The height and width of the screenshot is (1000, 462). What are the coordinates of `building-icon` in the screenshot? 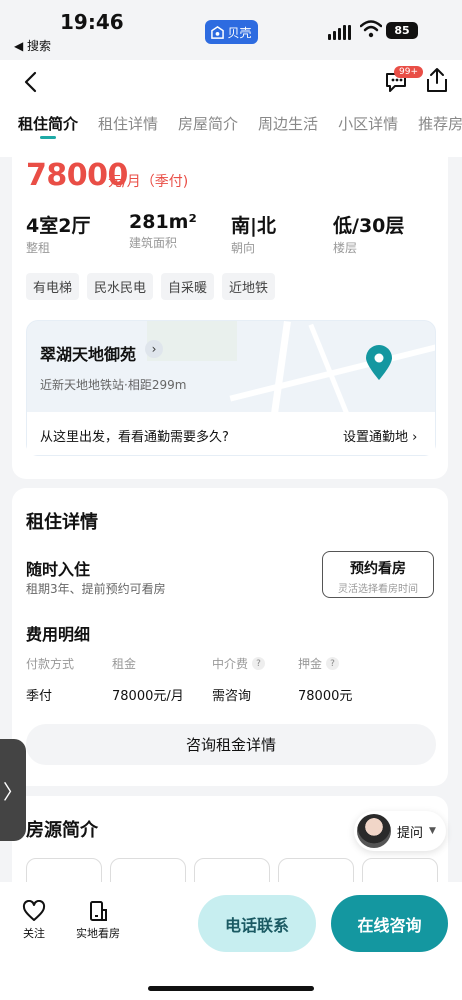 It's located at (98, 911).